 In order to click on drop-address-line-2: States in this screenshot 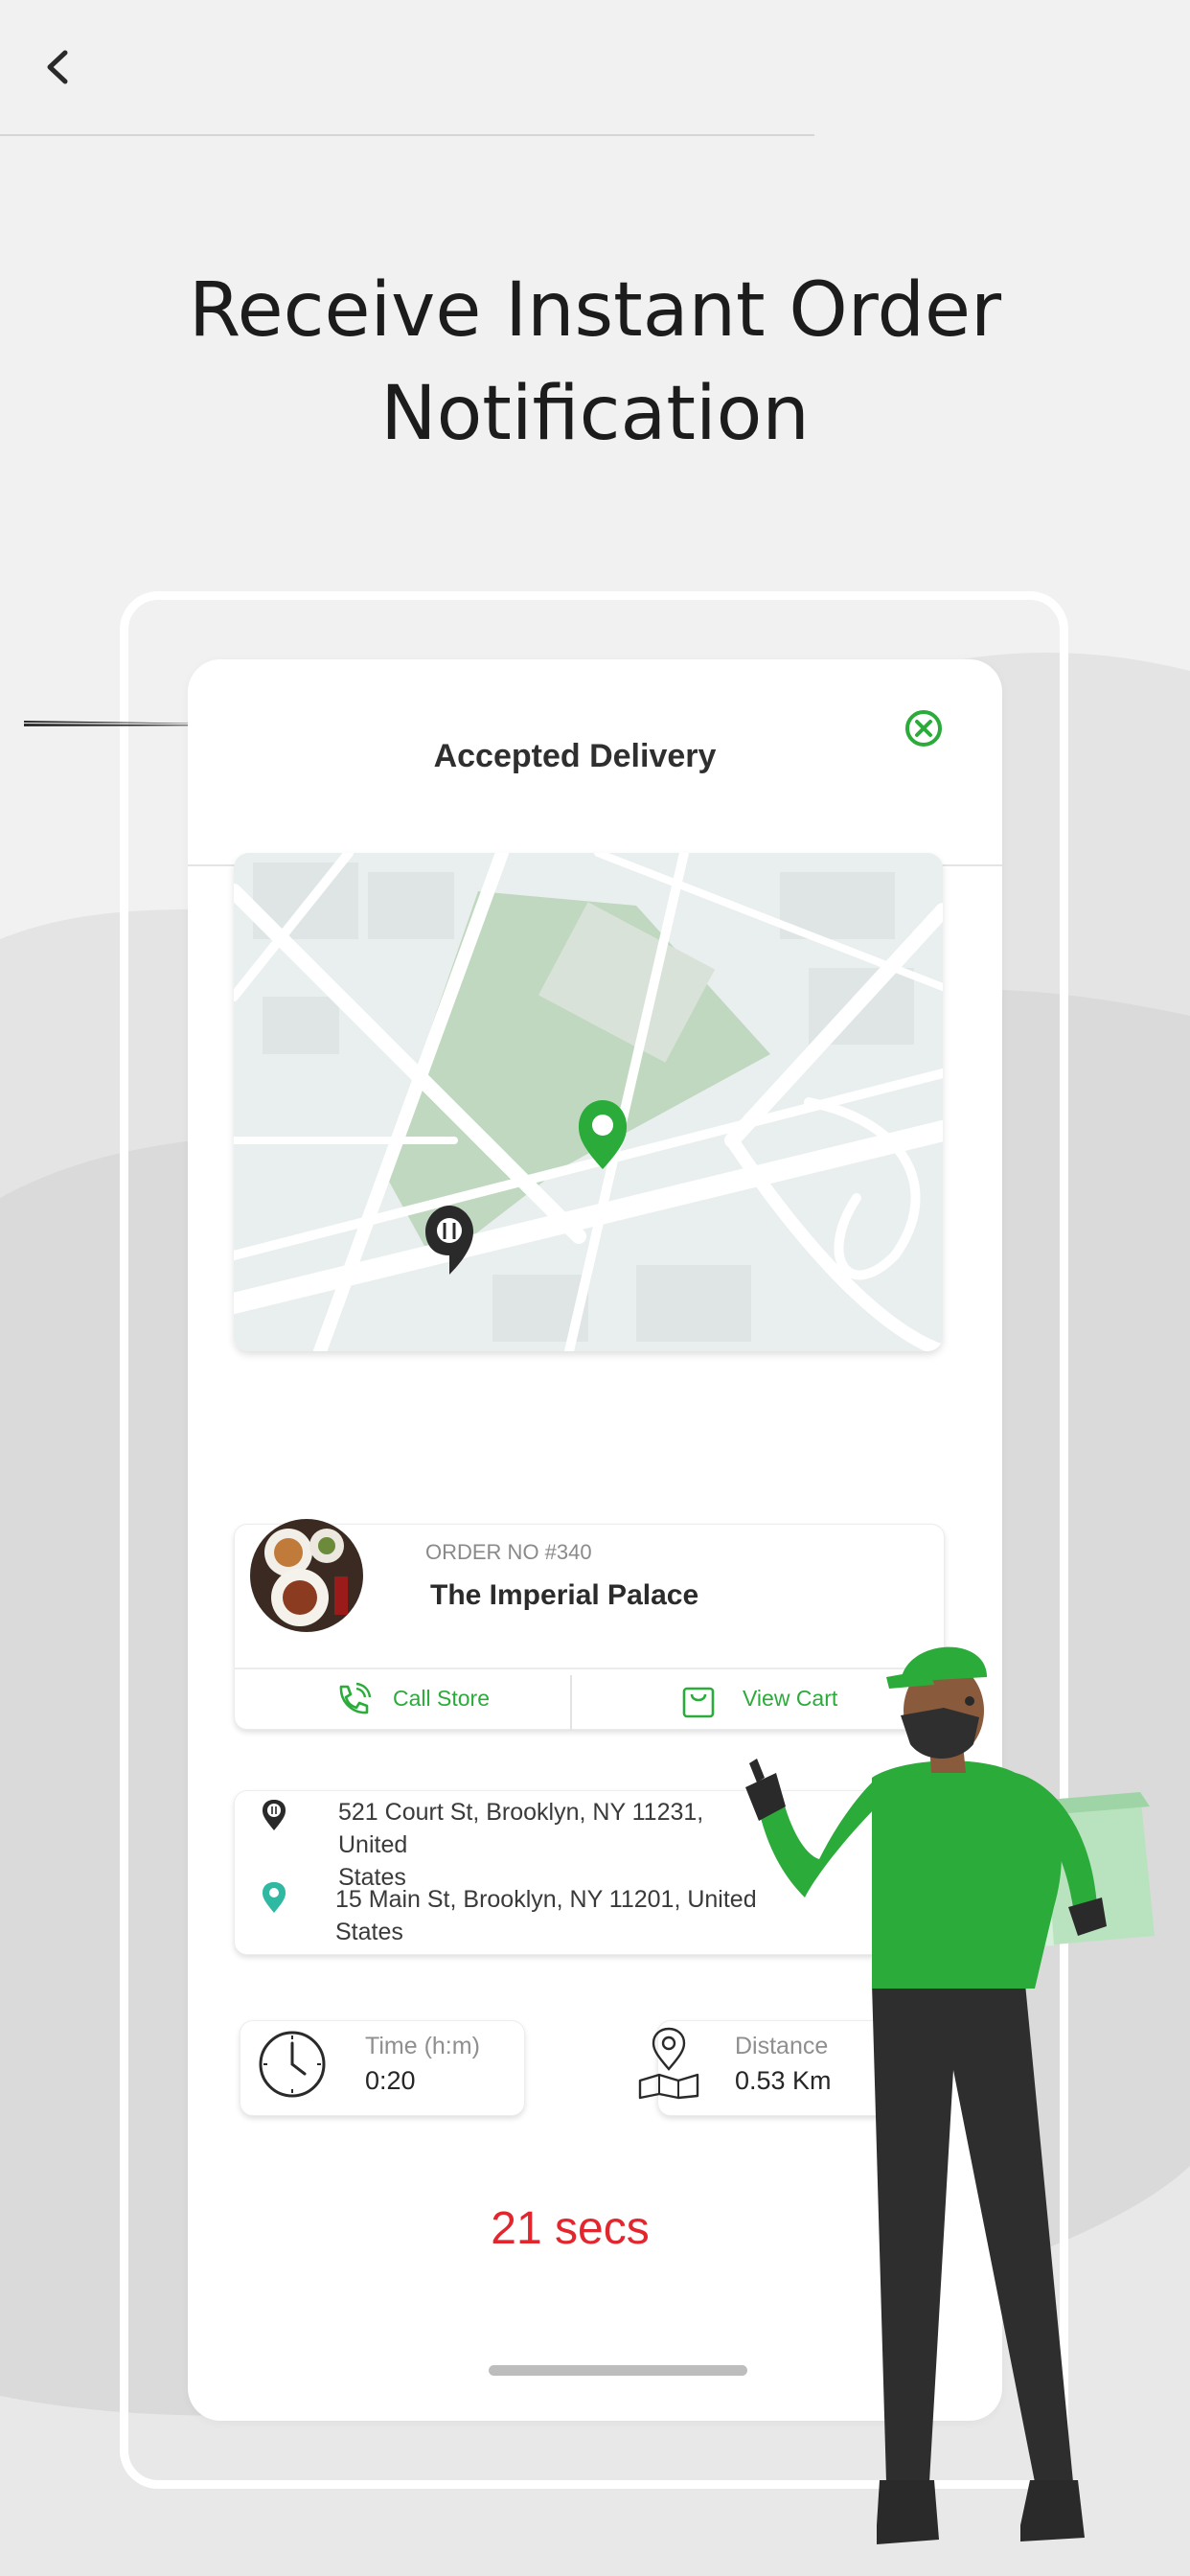, I will do `click(369, 1932)`.